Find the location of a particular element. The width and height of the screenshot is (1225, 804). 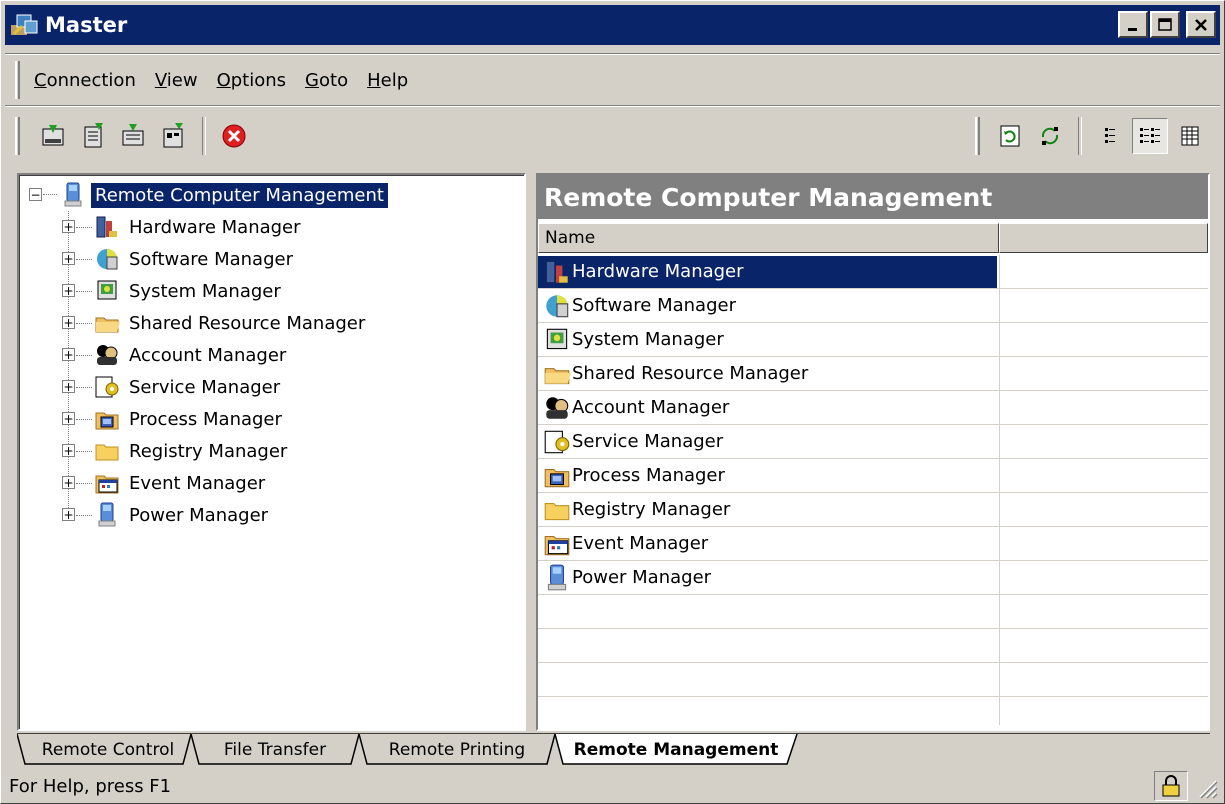

settings-button is located at coordinates (174, 136).